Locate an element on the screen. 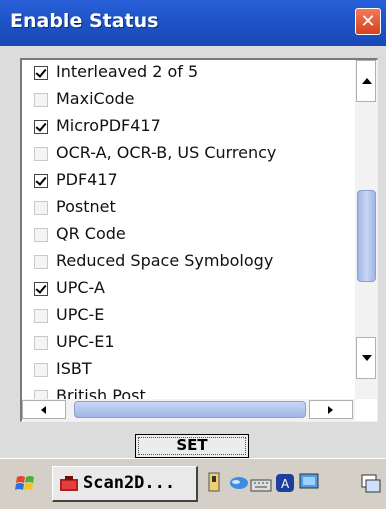  scroll-down-button is located at coordinates (366, 358).